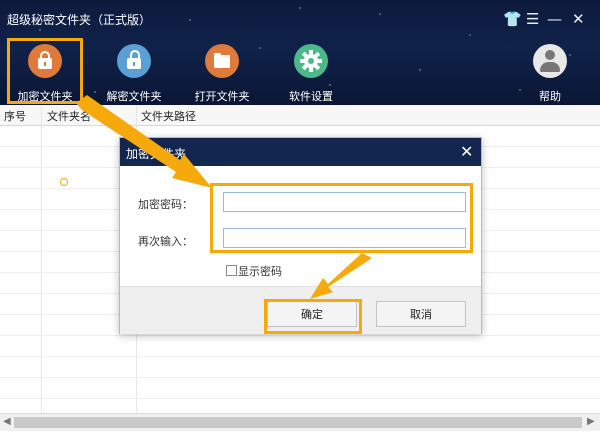  Describe the element at coordinates (591, 421) in the screenshot. I see `scroll-right-icon: ▶` at that location.